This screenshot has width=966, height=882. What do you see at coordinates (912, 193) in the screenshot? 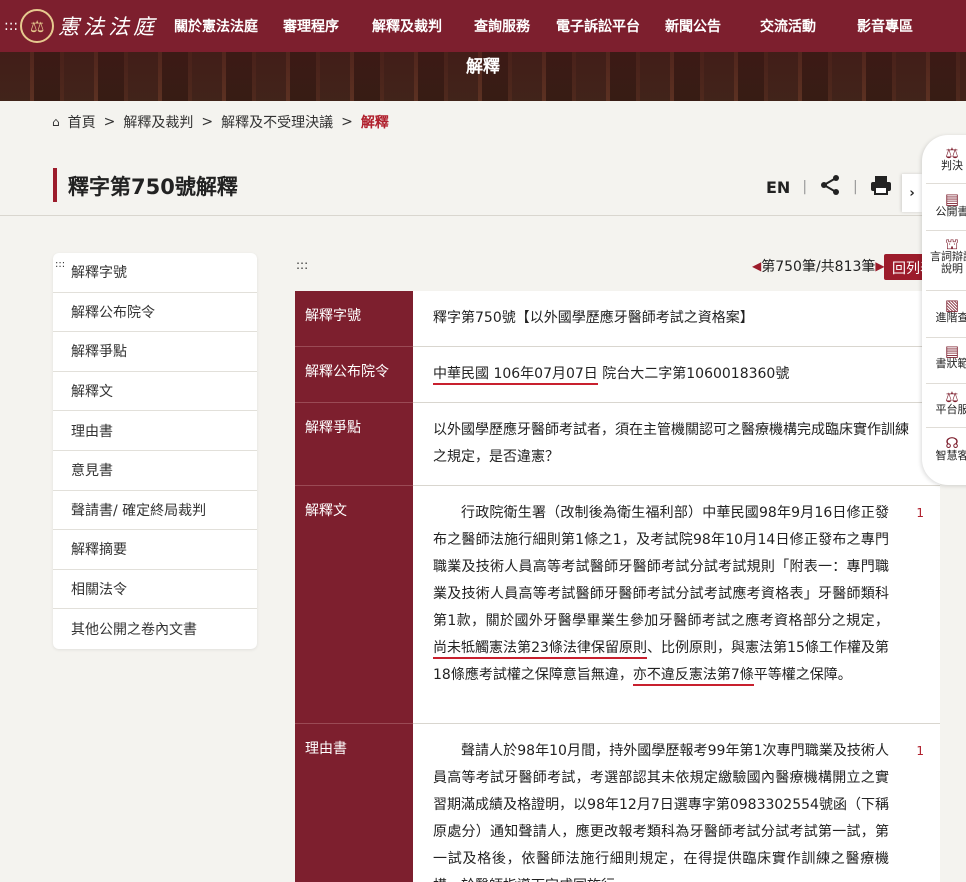
I see `collapse-widget-button: ›` at bounding box center [912, 193].